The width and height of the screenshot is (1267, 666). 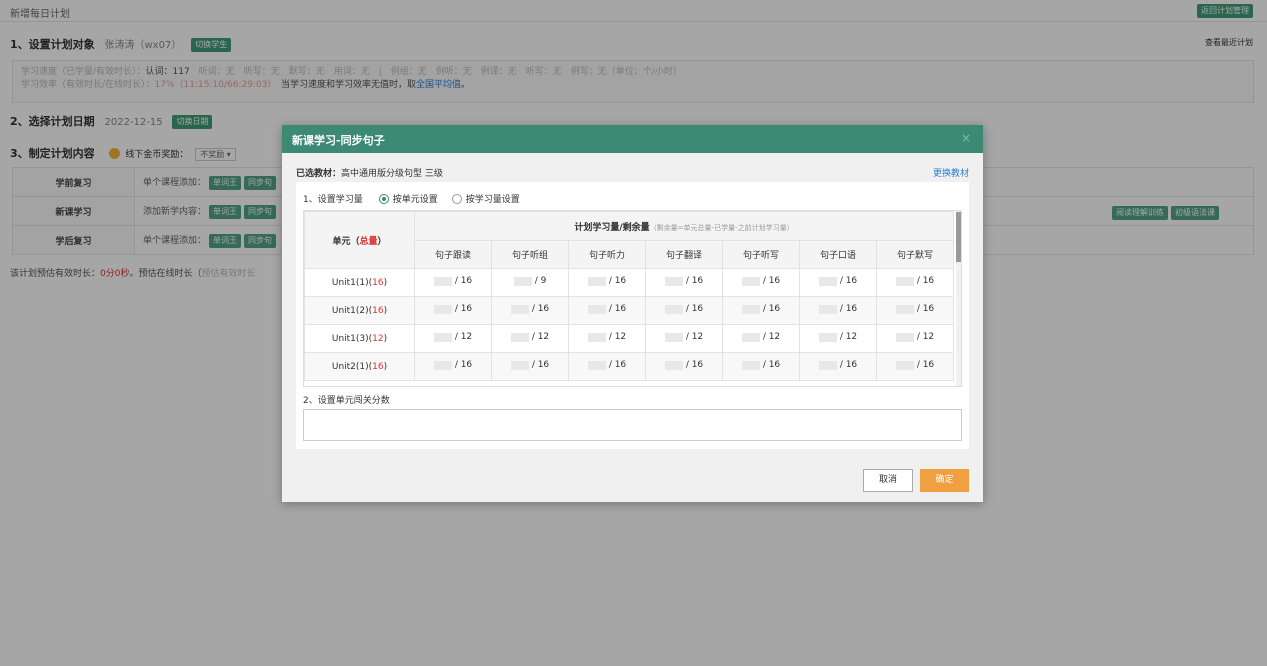 I want to click on table-row: Unit1(3)(12) / 12 / 12 / 12 / 12 / 12 / 12 / 12, so click(x=629, y=338).